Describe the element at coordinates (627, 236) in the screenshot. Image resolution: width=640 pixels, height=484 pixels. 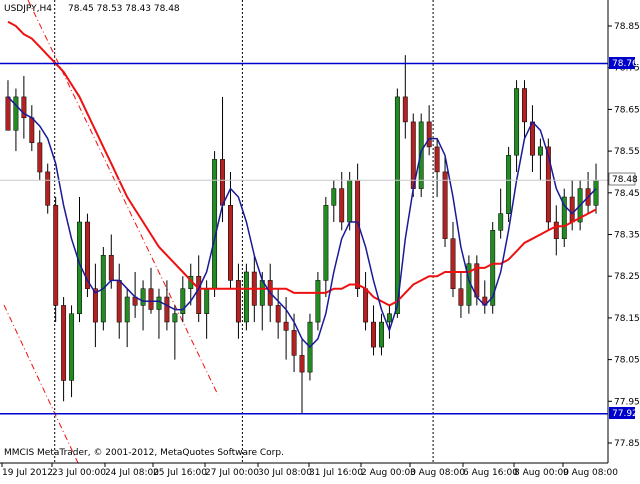
I see `price-tick-label: 78.35` at that location.